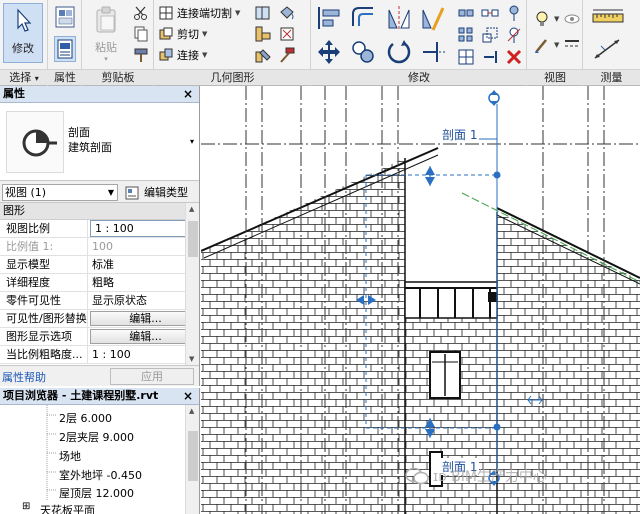 This screenshot has width=640, height=514. I want to click on offset-button, so click(363, 18).